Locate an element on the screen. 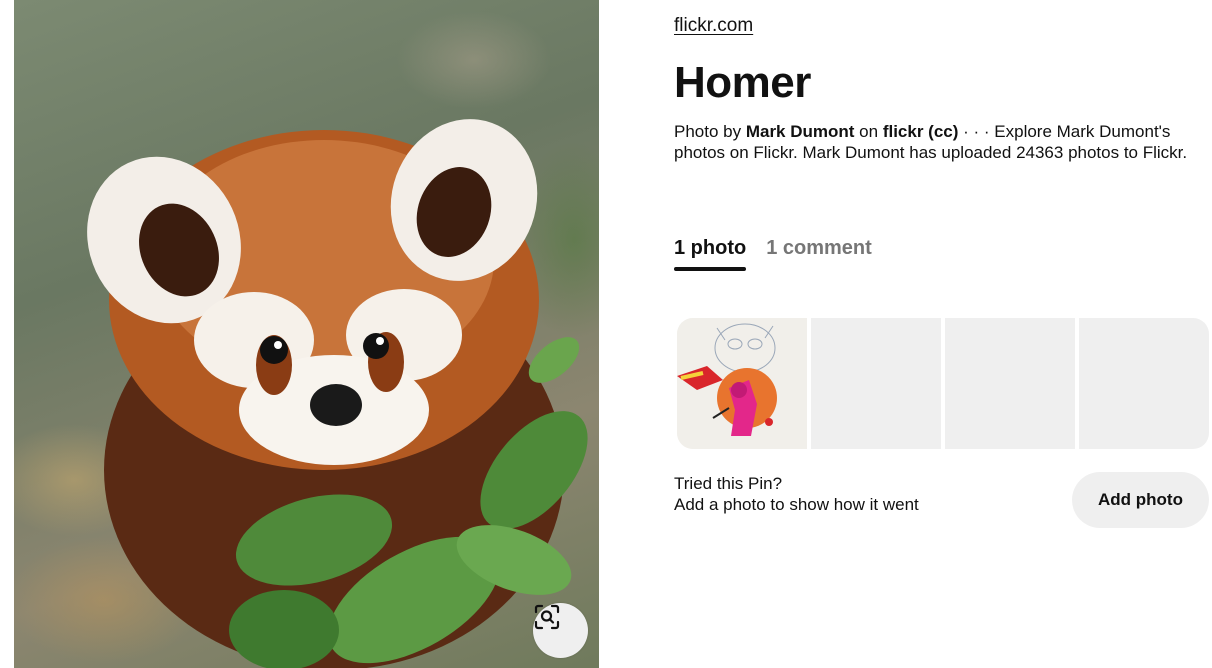  tried-question: Tried this Pin? is located at coordinates (728, 483).